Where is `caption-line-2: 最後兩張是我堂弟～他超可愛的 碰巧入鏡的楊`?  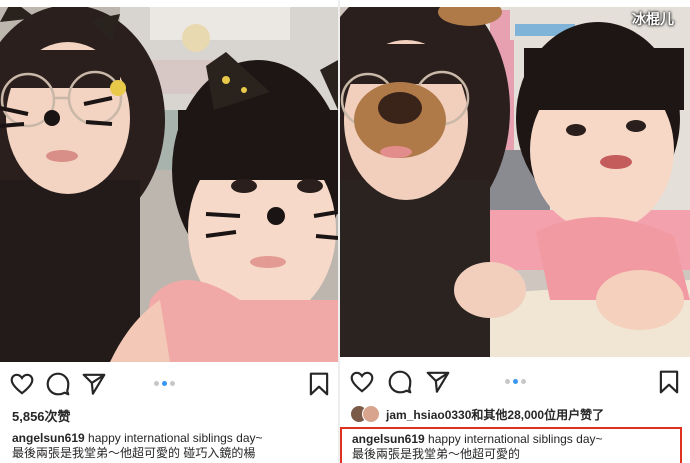
caption-line-2: 最後兩張是我堂弟～他超可愛的 碰巧入鏡的楊 is located at coordinates (134, 453).